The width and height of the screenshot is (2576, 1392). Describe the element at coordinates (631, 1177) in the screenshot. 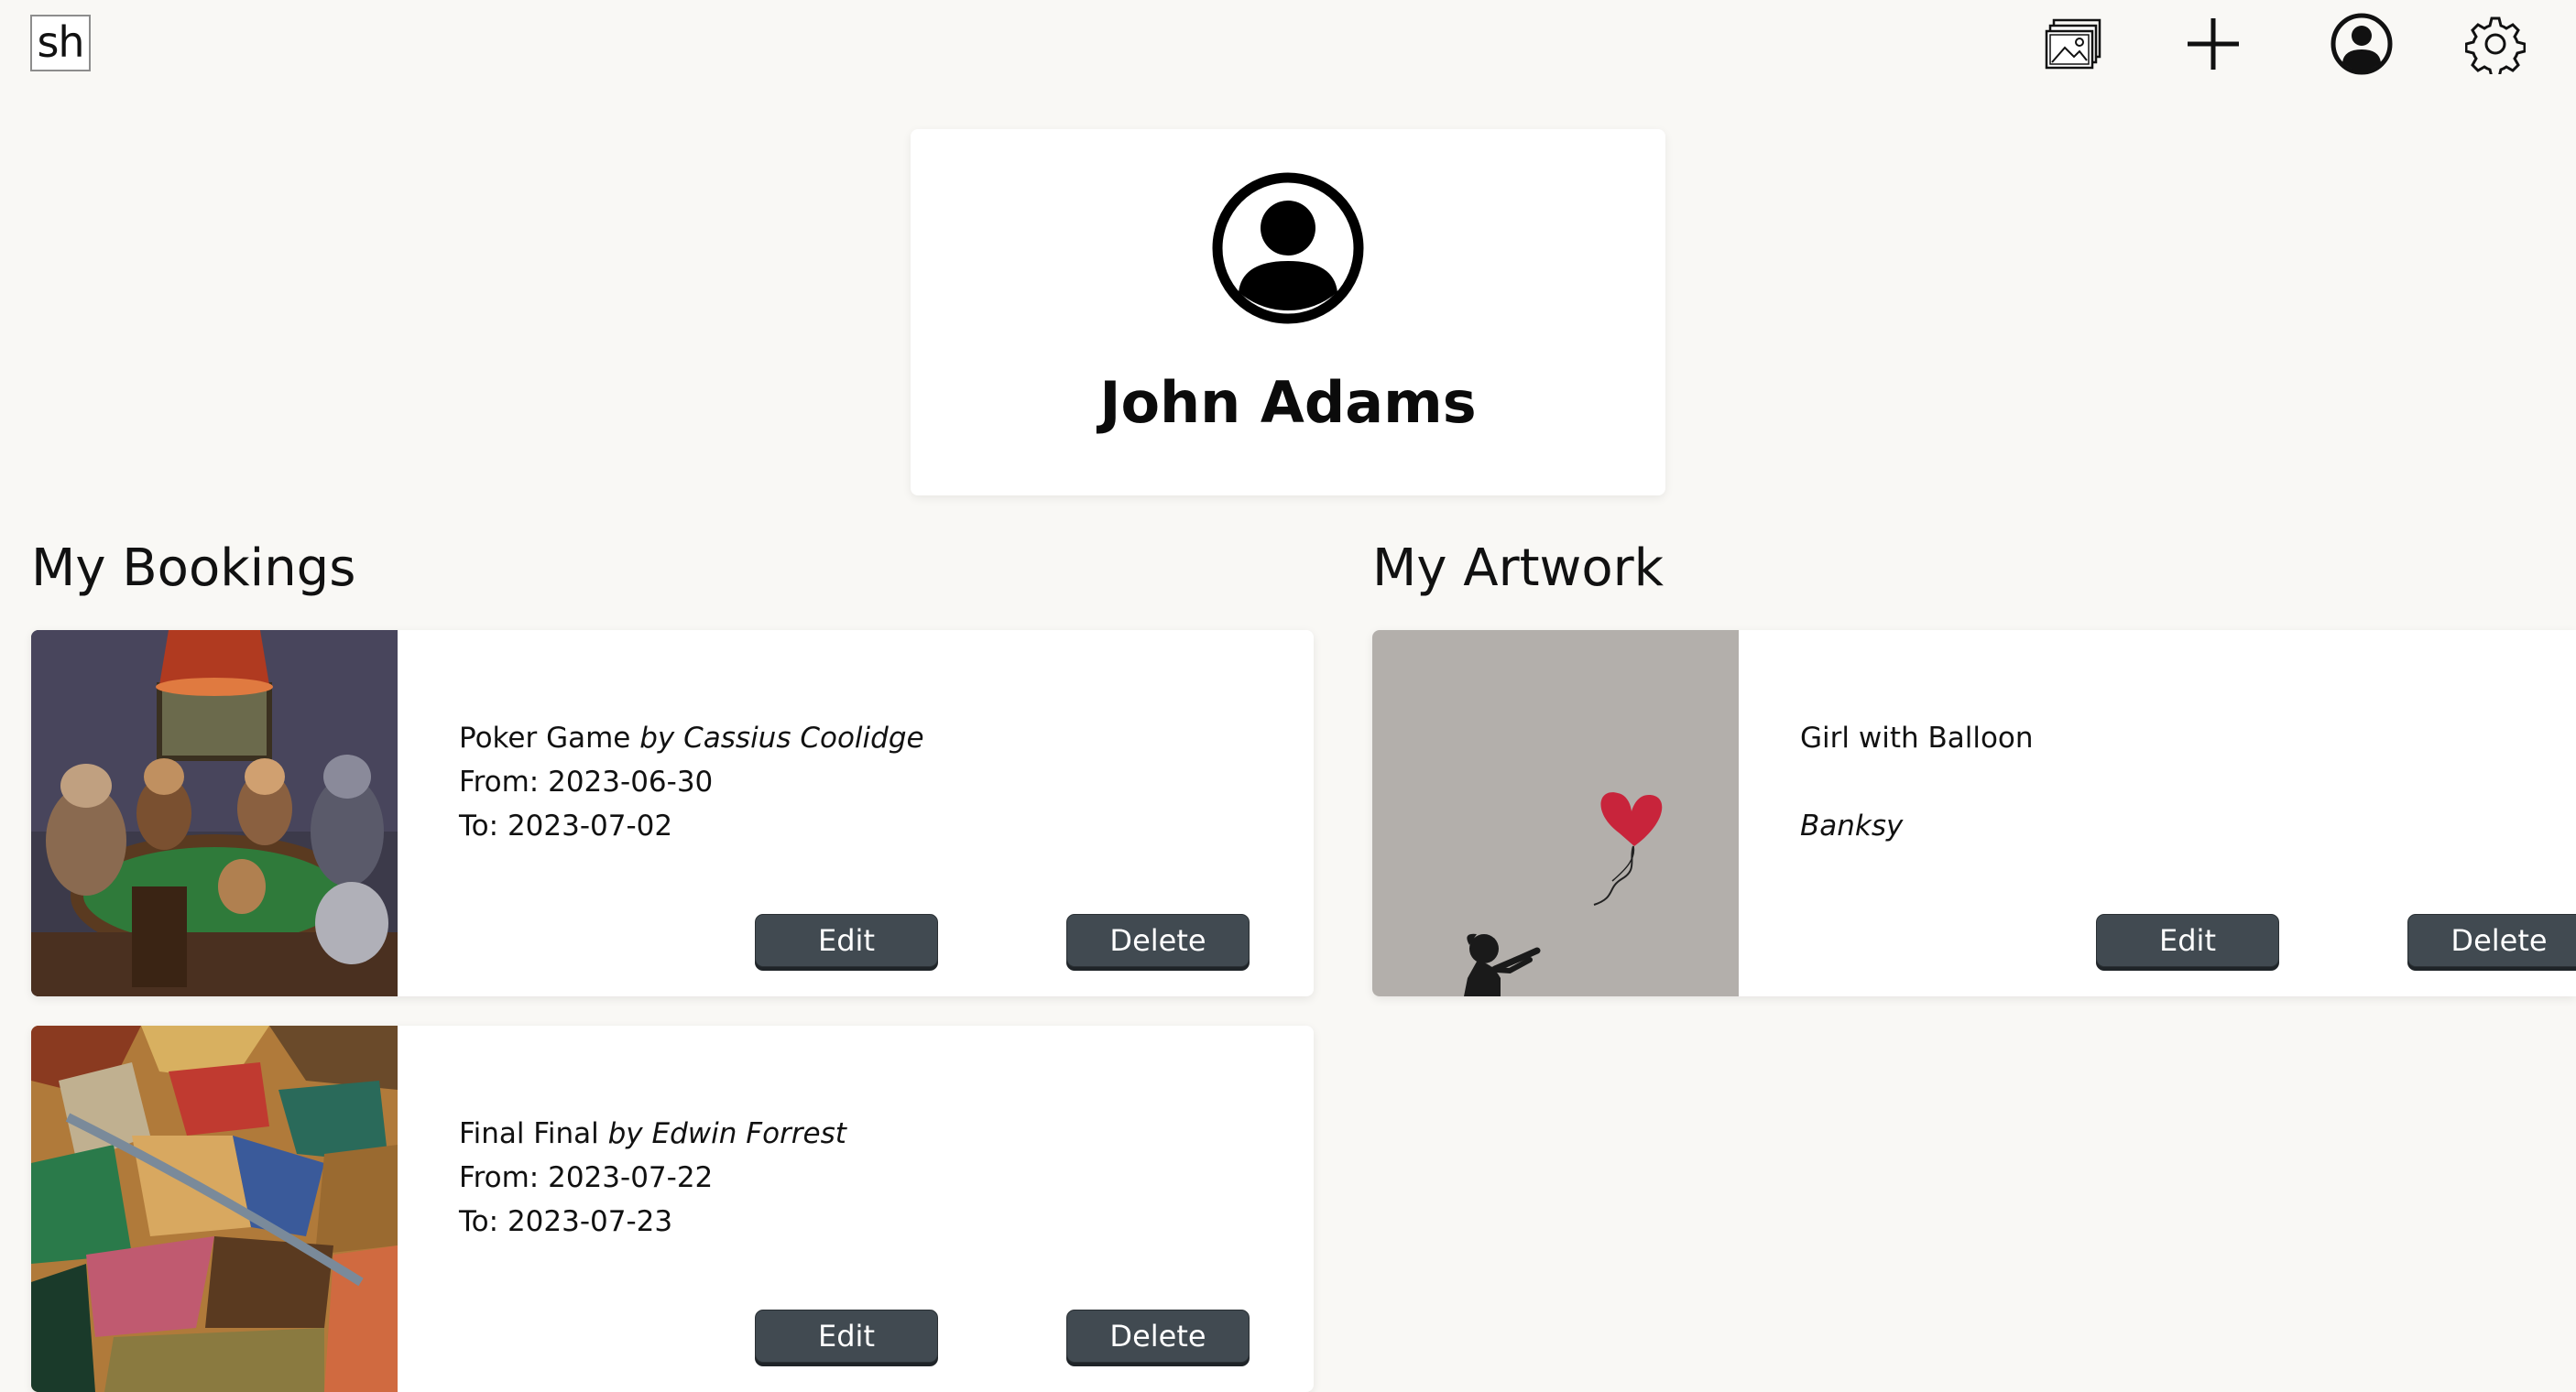

I see `from-date: 2023-07-22` at that location.